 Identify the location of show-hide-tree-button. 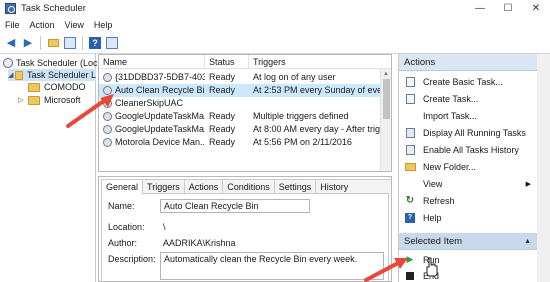
(70, 43).